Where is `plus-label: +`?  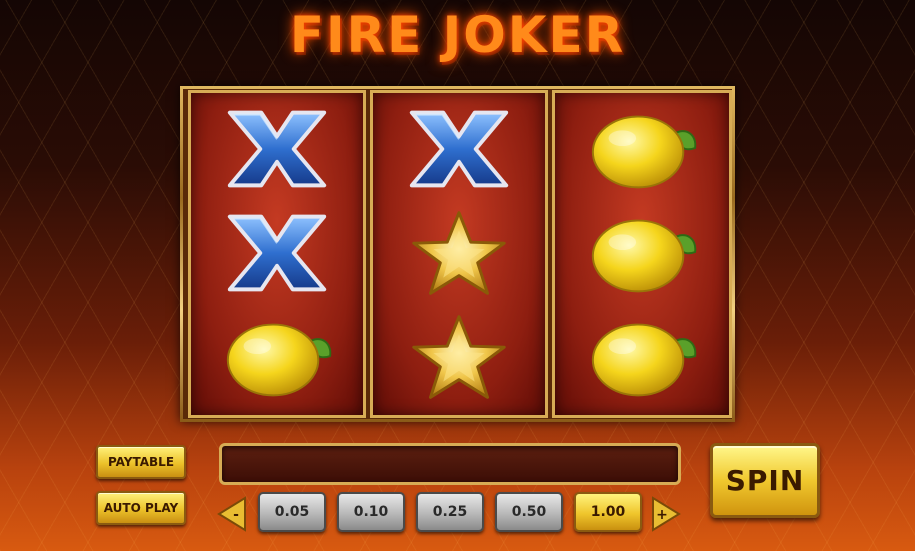 plus-label: + is located at coordinates (662, 515).